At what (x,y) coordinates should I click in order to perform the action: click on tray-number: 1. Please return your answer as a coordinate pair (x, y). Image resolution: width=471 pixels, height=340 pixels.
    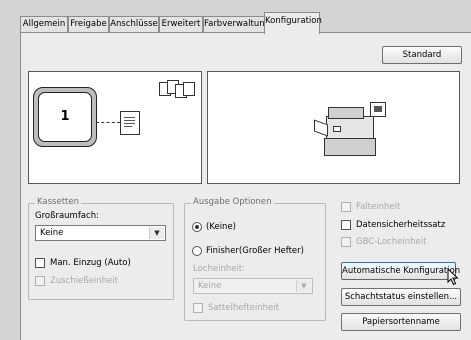
    Looking at the image, I should click on (65, 116).